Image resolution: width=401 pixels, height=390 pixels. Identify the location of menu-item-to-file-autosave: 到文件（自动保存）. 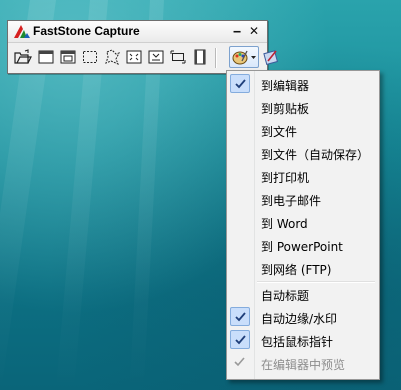
(303, 153).